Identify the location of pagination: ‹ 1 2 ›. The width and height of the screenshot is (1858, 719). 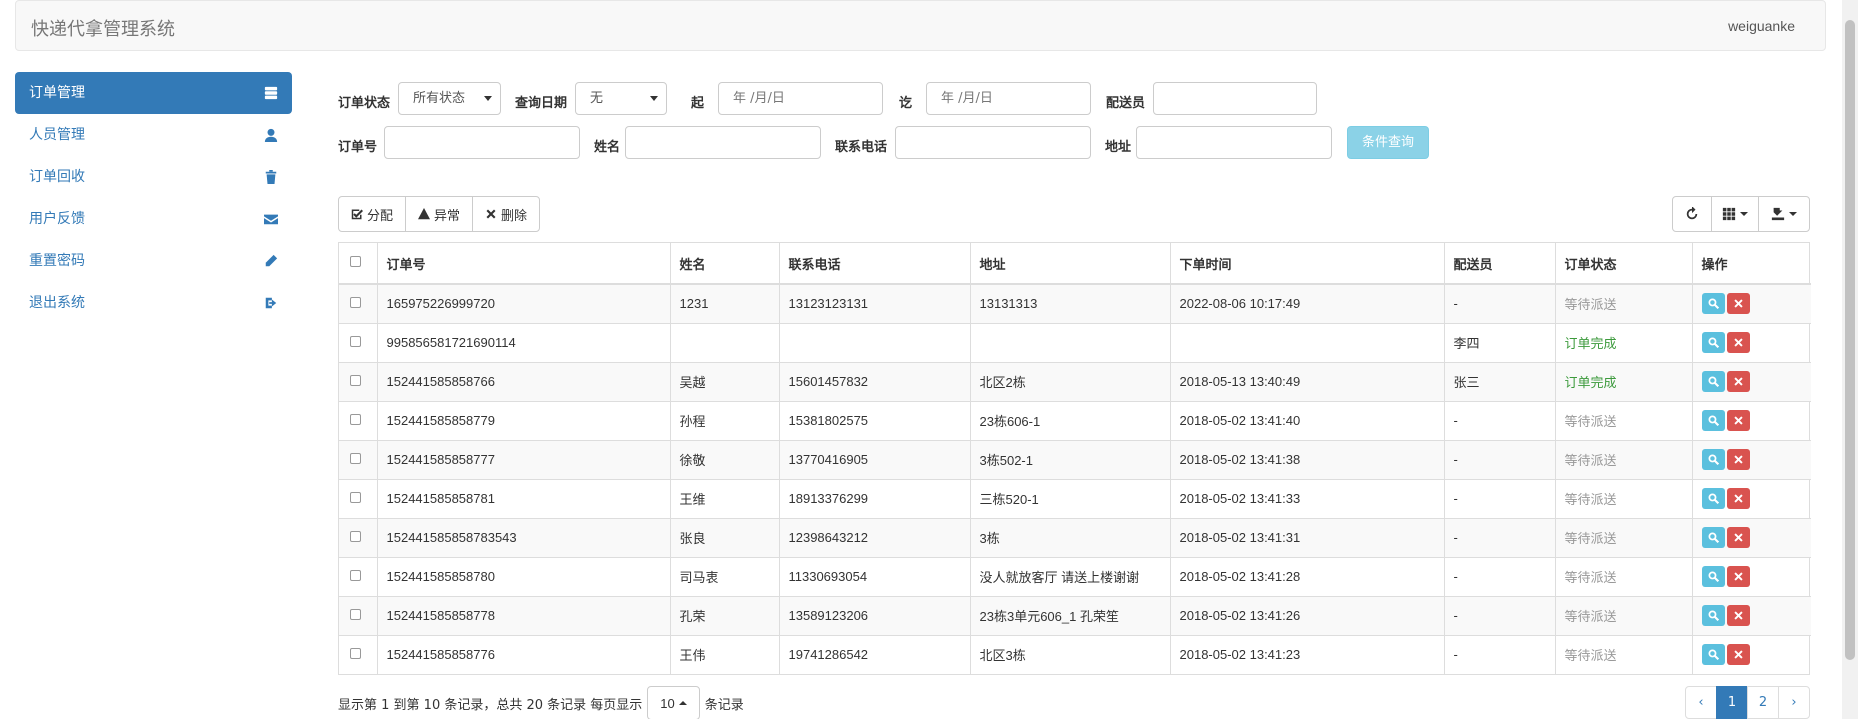
(1747, 702).